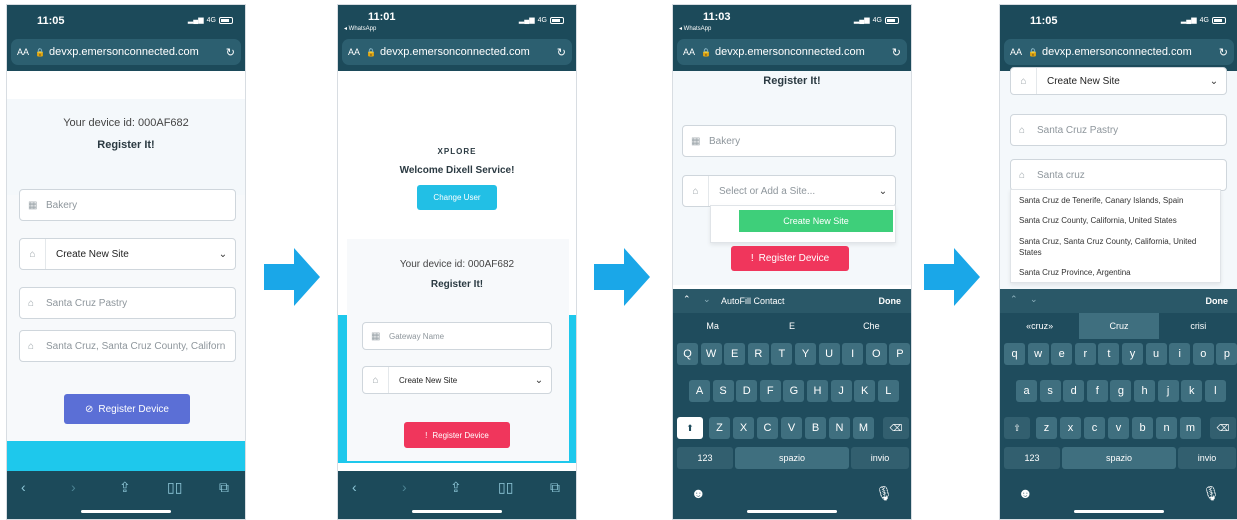 Image resolution: width=1237 pixels, height=520 pixels. What do you see at coordinates (1038, 354) in the screenshot?
I see `key-w: w` at bounding box center [1038, 354].